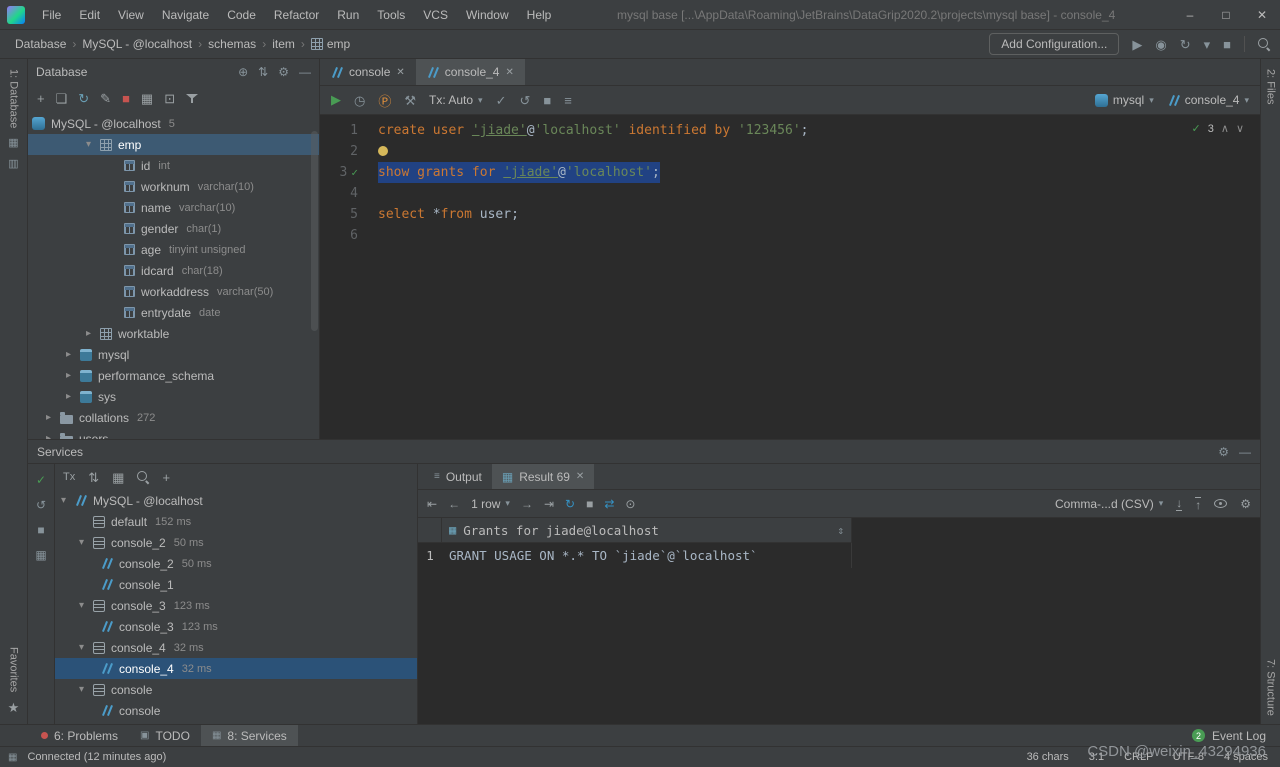  What do you see at coordinates (241, 15) in the screenshot?
I see `menu-code: Code` at bounding box center [241, 15].